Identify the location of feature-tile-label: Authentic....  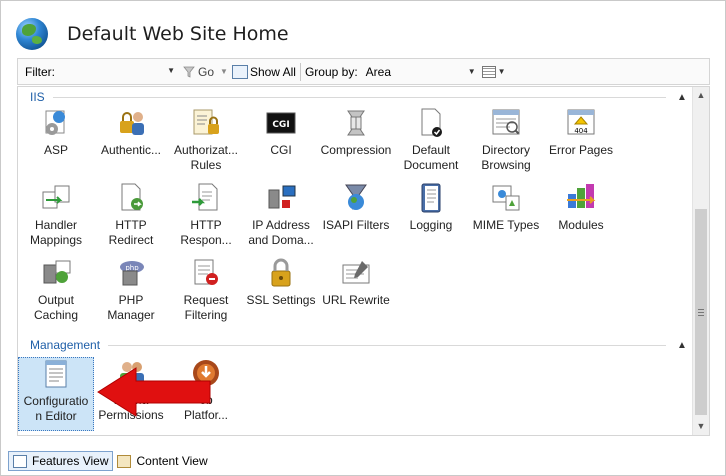
(131, 150).